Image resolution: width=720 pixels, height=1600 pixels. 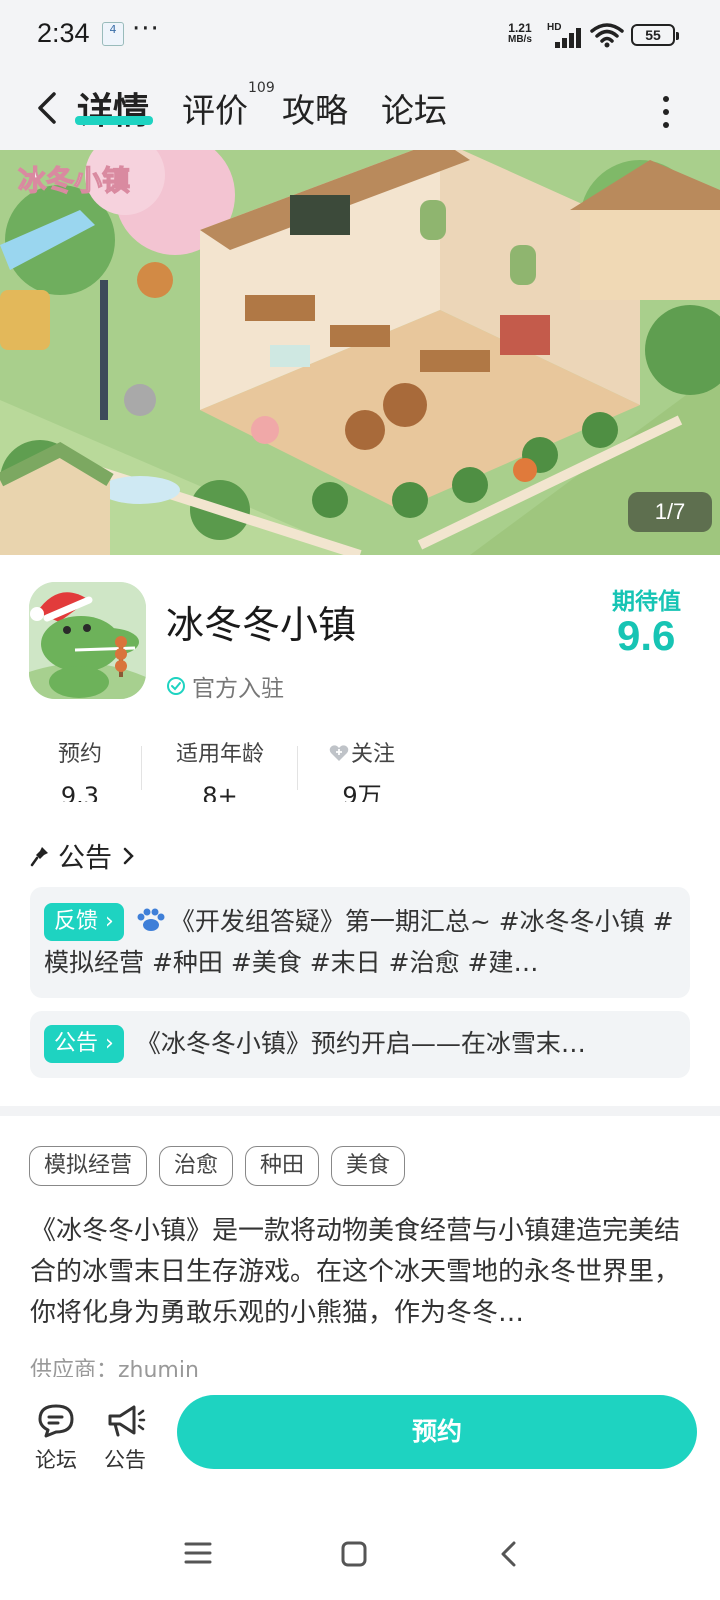 I want to click on notice-header: 公告, so click(x=83, y=855).